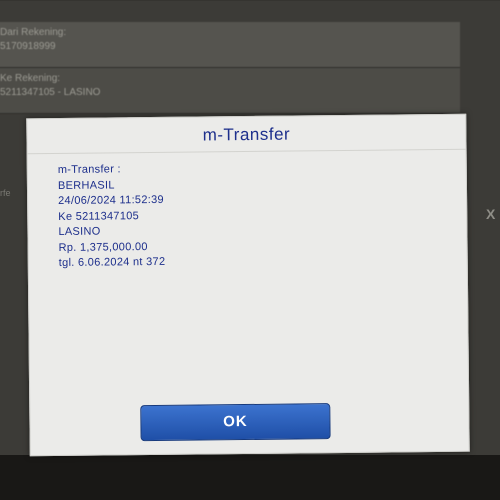  Describe the element at coordinates (246, 134) in the screenshot. I see `dialog-title: m-Transfer` at that location.